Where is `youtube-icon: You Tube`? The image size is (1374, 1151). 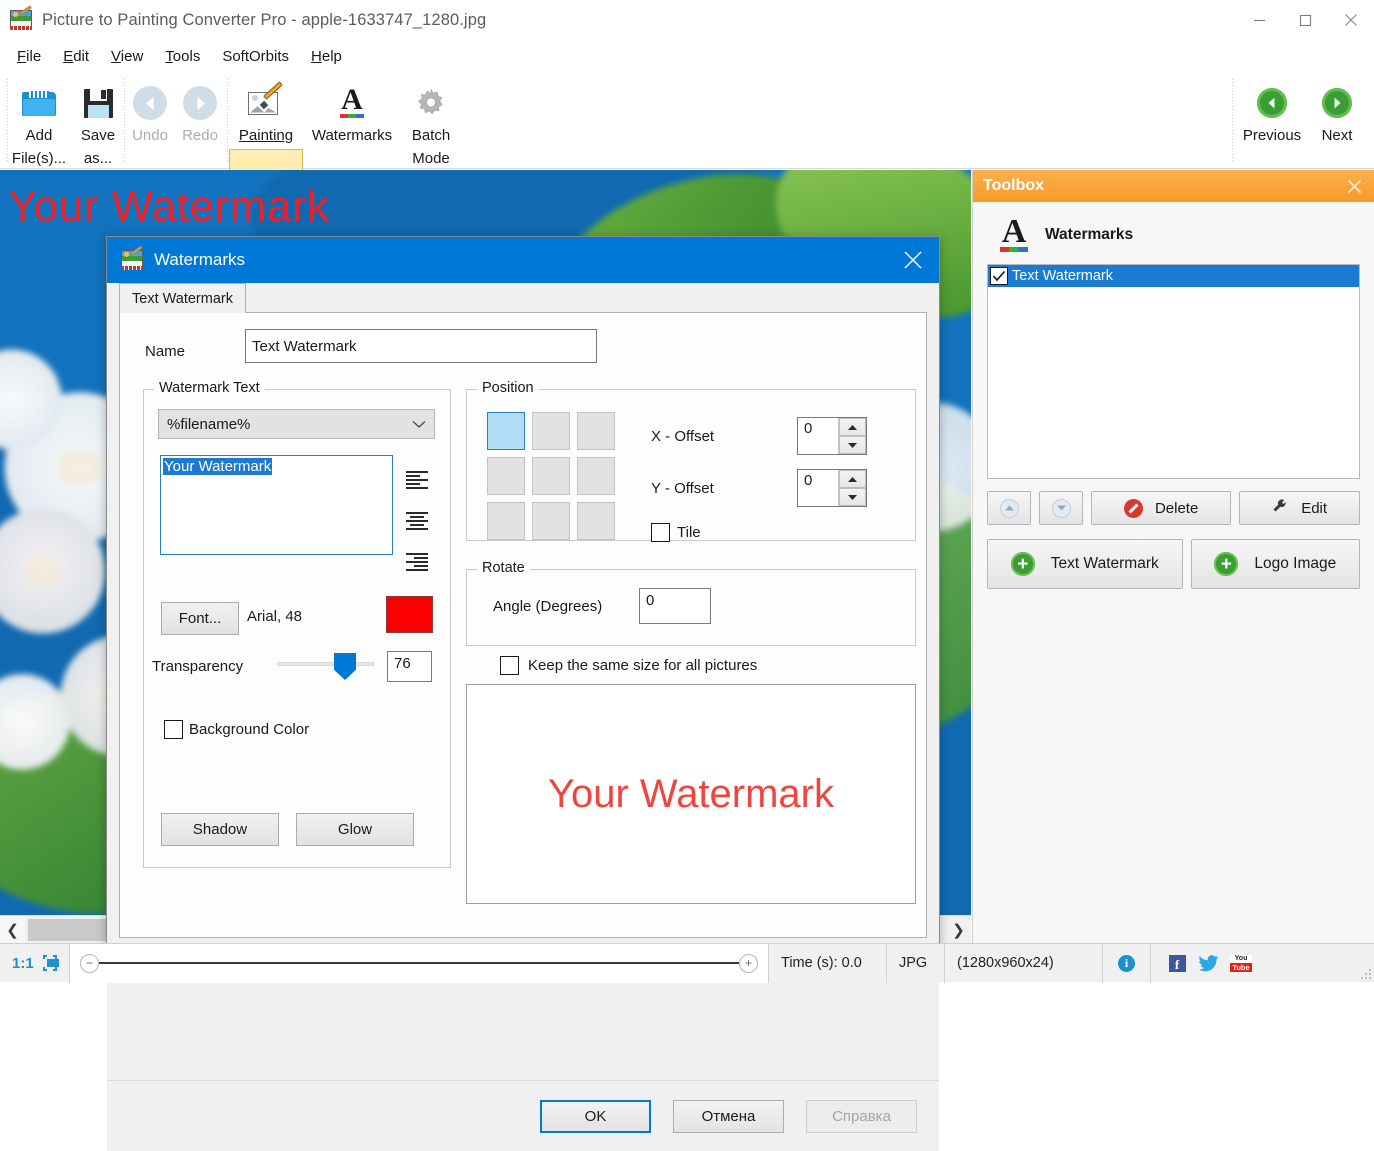
youtube-icon: You Tube is located at coordinates (1241, 963).